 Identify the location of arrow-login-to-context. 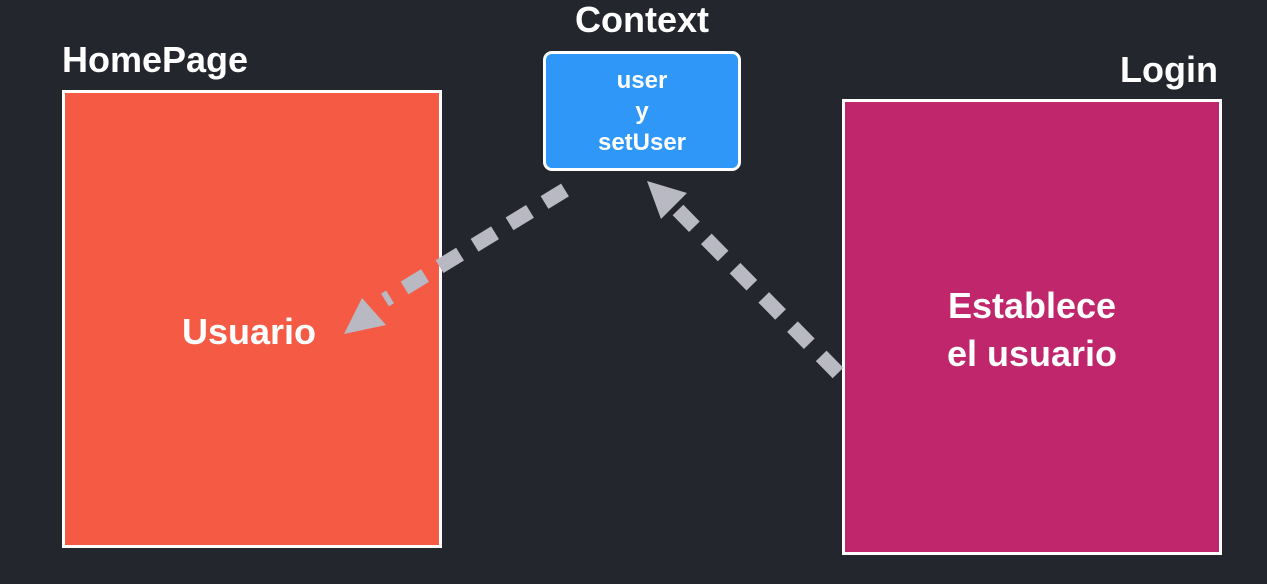
(745, 280).